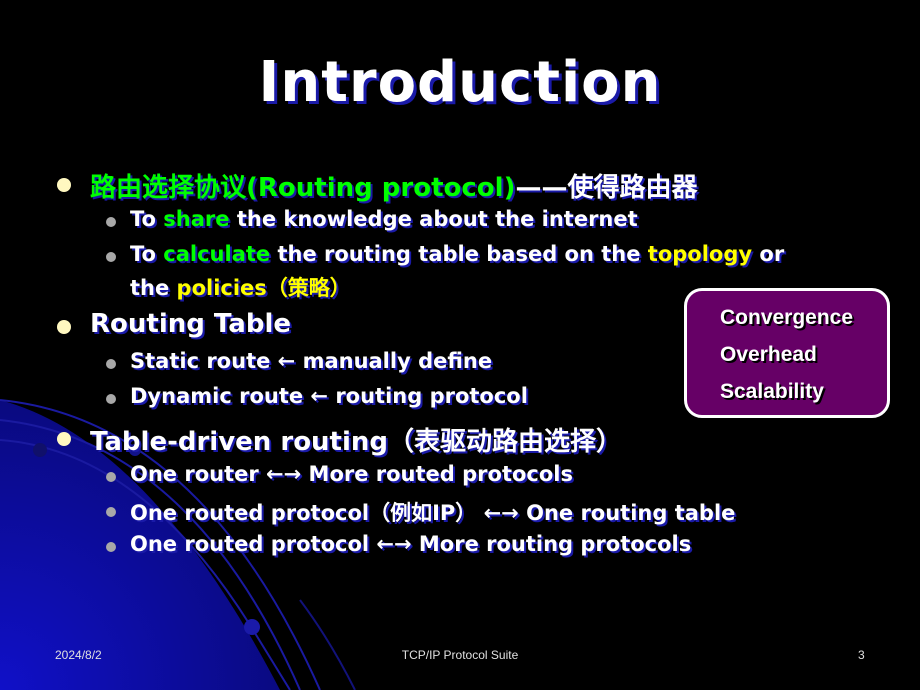  Describe the element at coordinates (433, 219) in the screenshot. I see `text-segment: the knowledge about the internet` at that location.